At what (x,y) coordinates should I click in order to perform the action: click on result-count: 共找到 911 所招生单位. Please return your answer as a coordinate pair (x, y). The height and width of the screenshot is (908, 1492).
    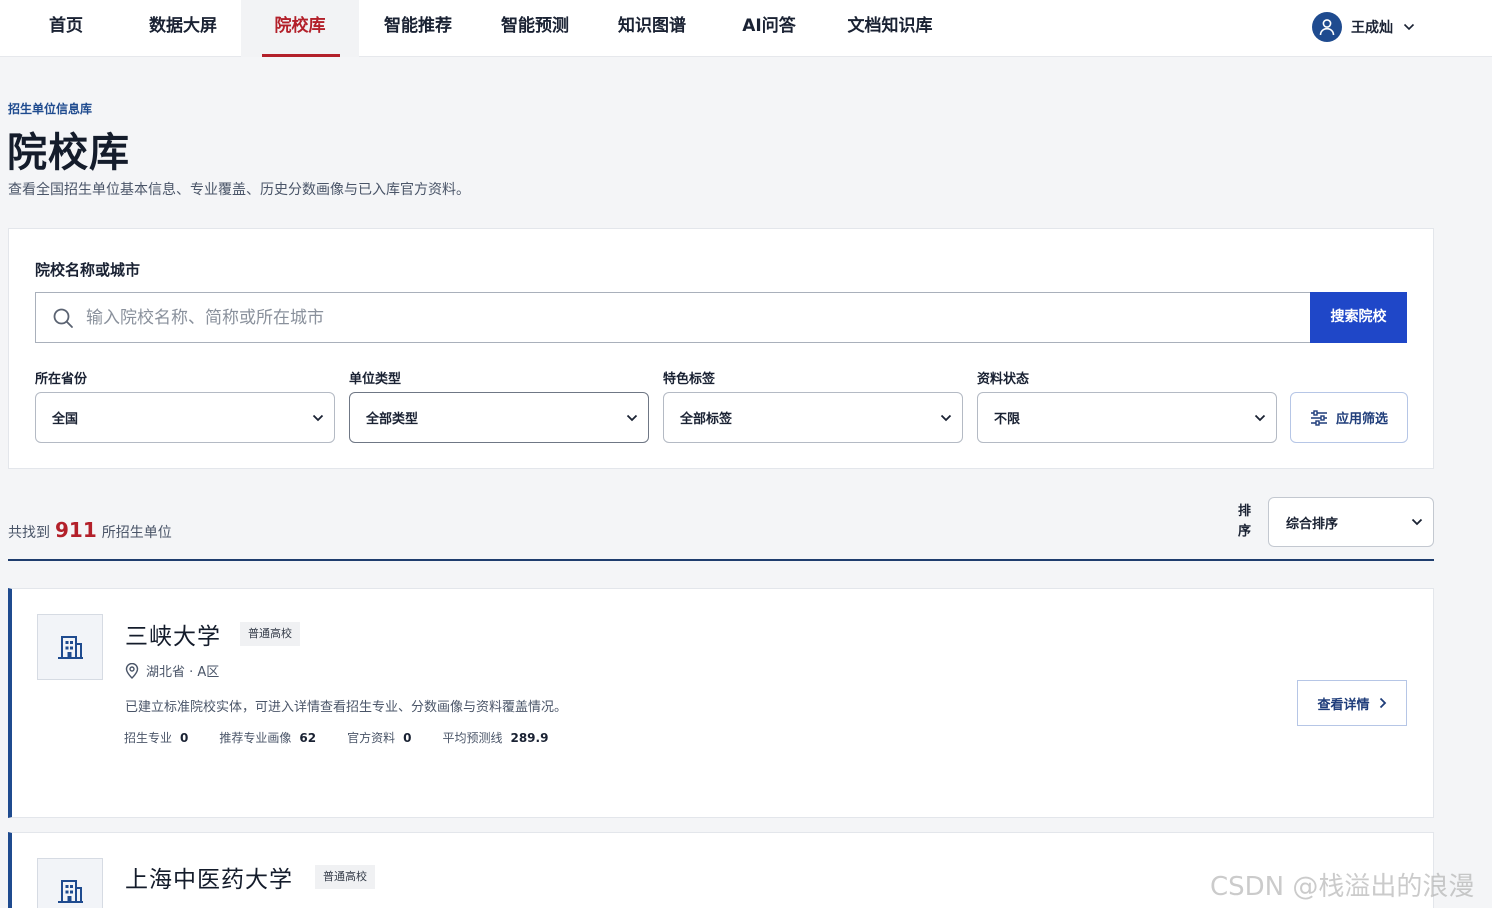
    Looking at the image, I should click on (90, 530).